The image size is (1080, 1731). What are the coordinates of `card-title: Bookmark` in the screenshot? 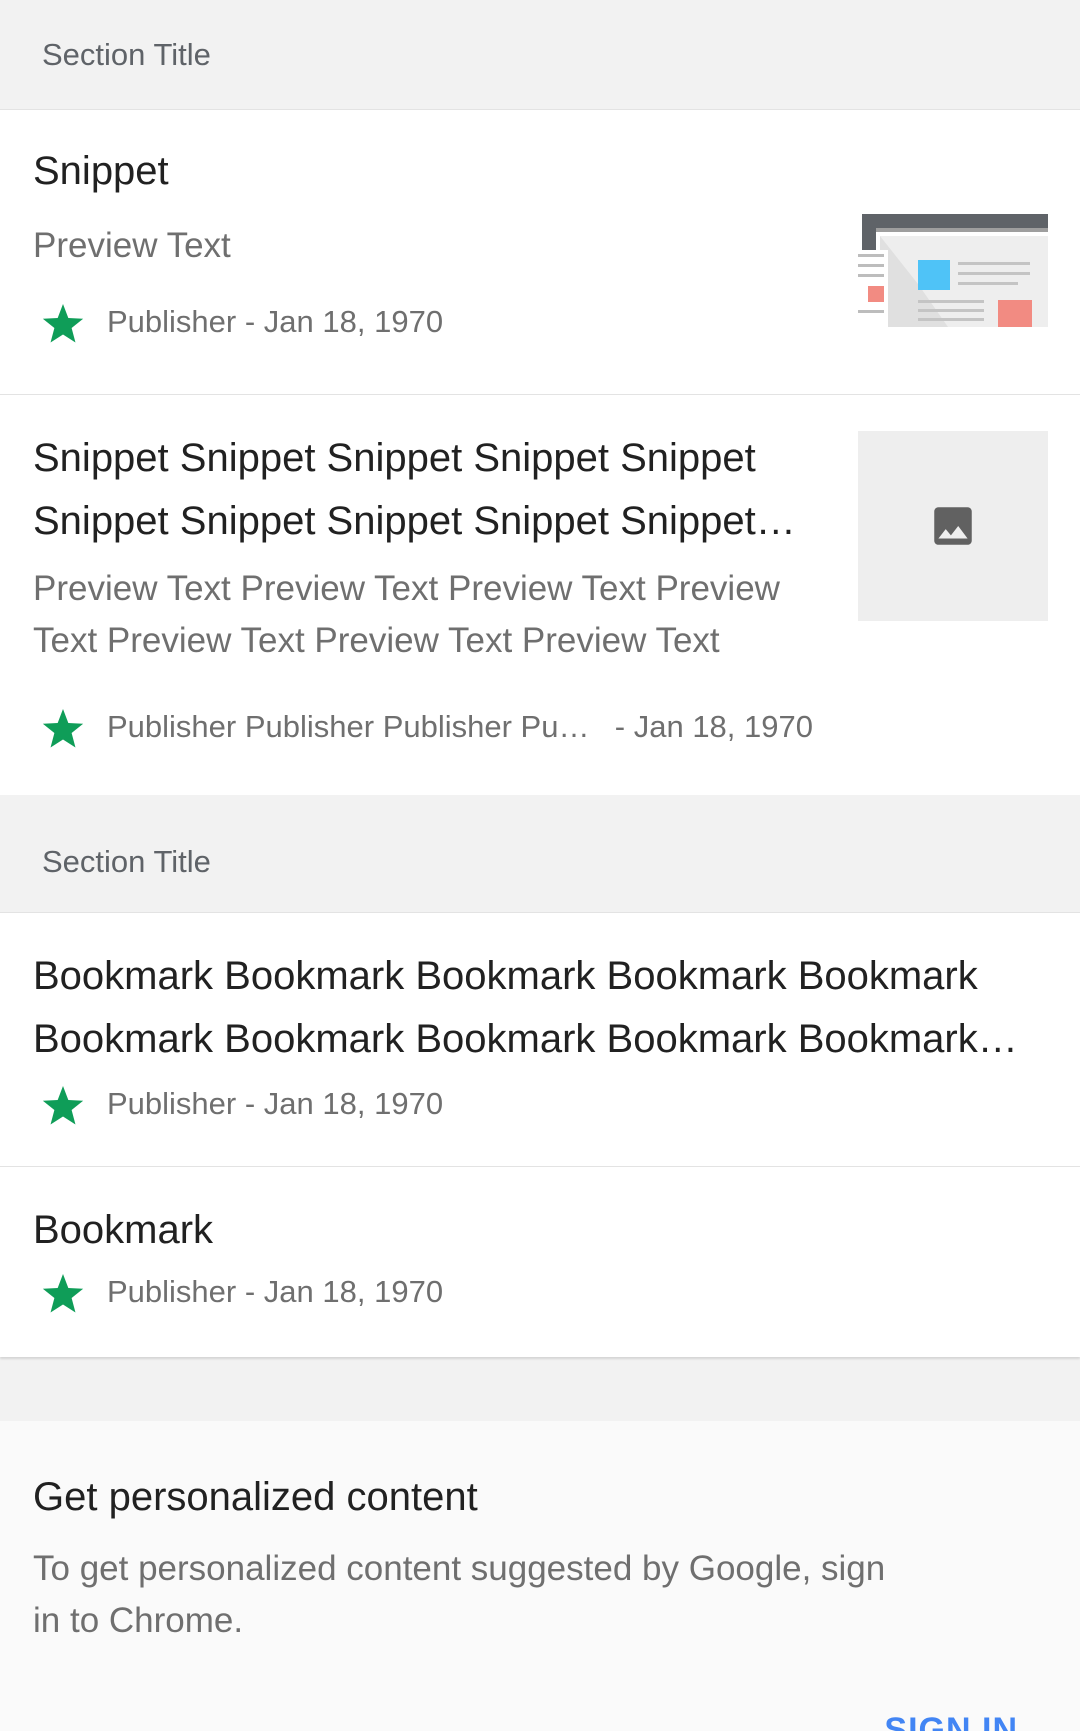 It's located at (123, 1230).